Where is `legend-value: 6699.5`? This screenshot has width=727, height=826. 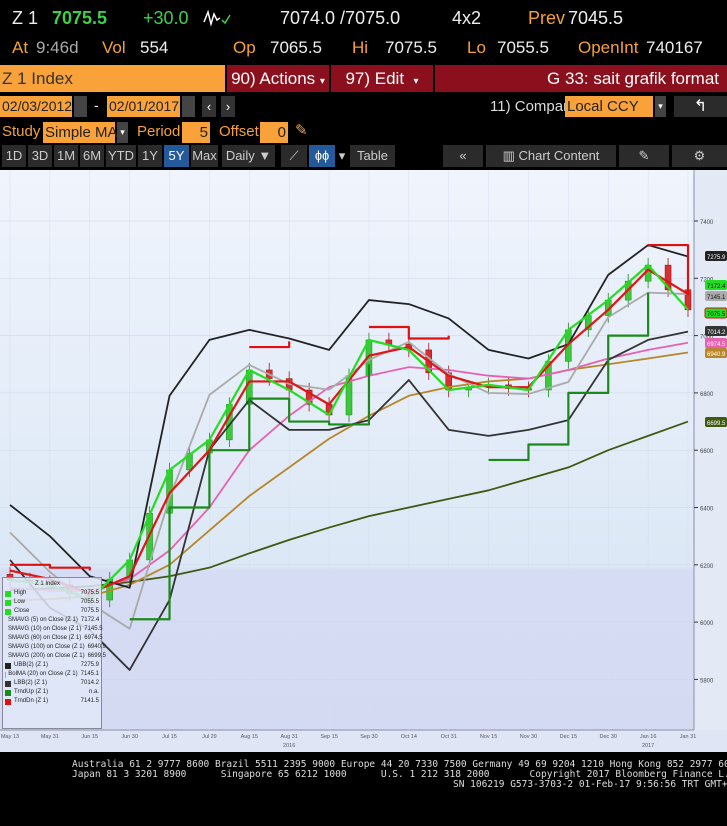
legend-value: 6699.5 is located at coordinates (96, 656).